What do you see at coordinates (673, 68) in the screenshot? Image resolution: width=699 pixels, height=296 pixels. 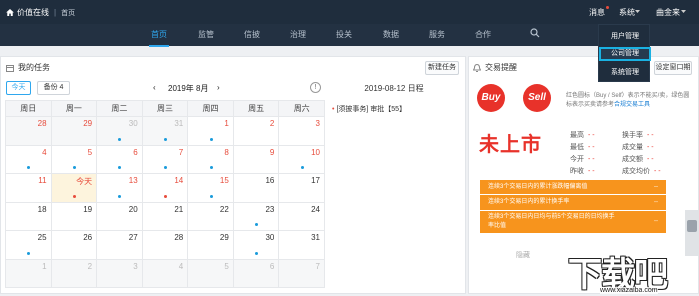 I see `set-window-button: 设定窗口期` at bounding box center [673, 68].